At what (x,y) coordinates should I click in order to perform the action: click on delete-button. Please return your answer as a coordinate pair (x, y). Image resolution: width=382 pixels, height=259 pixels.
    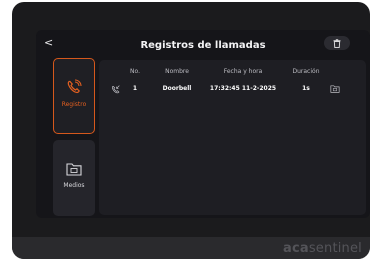
    Looking at the image, I should click on (337, 43).